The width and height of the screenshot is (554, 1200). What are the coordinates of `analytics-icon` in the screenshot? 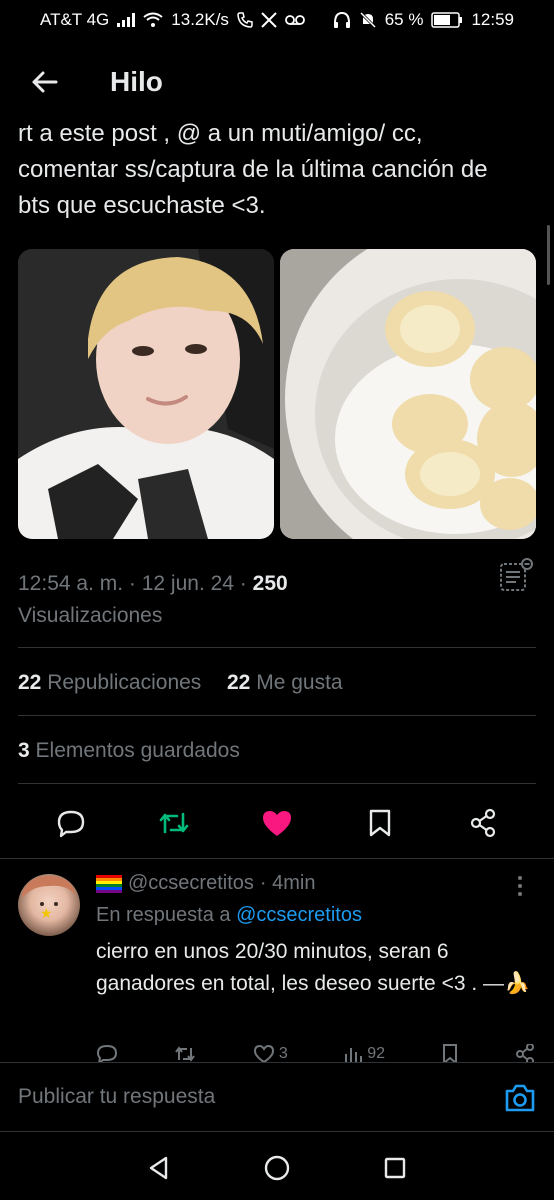 It's located at (516, 574).